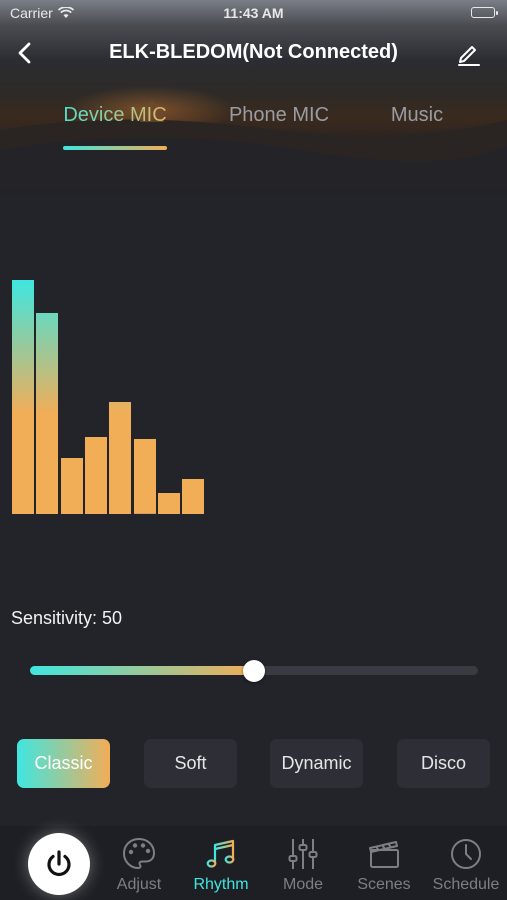 The height and width of the screenshot is (900, 507). I want to click on slider-thumb, so click(254, 671).